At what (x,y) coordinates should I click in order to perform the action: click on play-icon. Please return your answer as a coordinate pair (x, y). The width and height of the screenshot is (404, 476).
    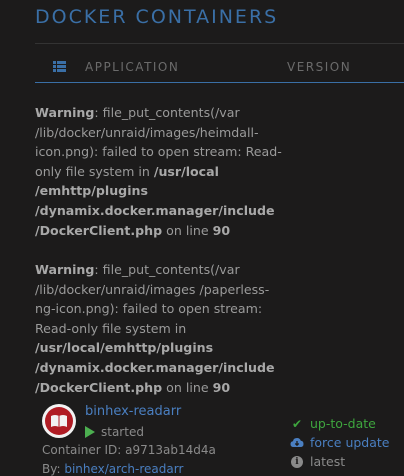
    Looking at the image, I should click on (90, 432).